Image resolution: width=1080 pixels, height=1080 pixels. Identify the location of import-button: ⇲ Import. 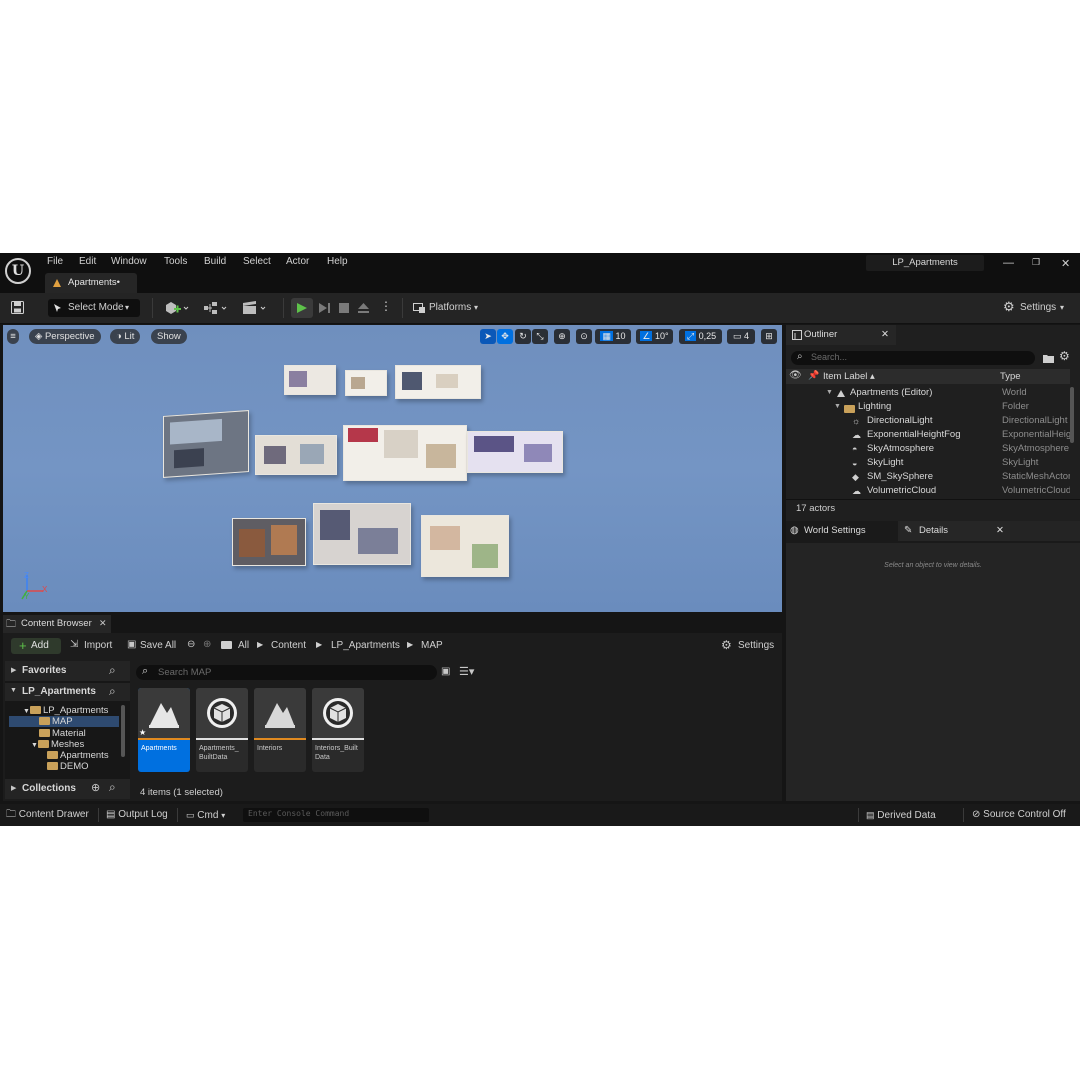
(94, 646).